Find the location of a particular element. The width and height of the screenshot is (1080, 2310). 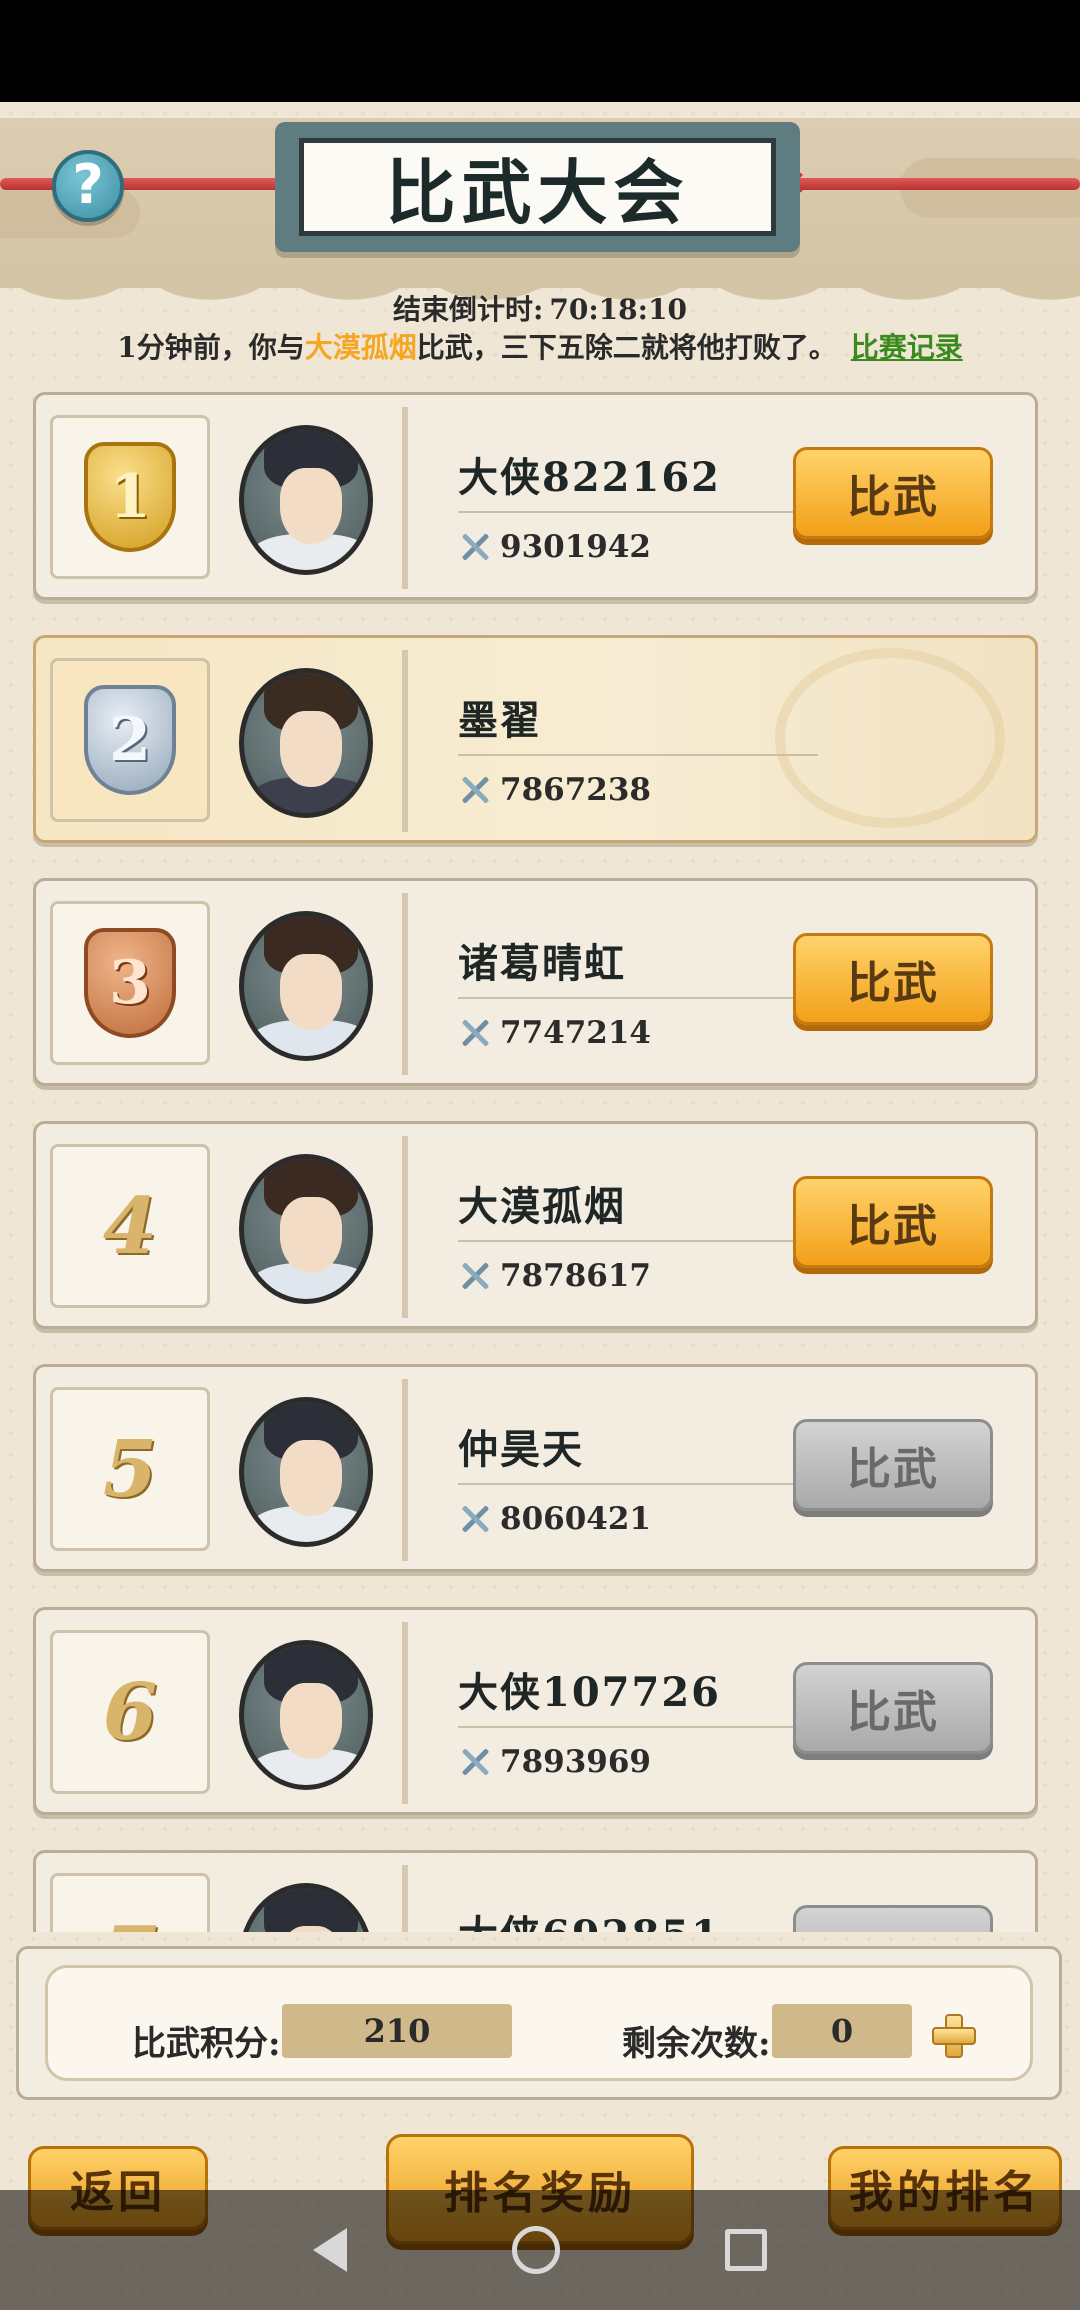

player-name: 大侠107726 is located at coordinates (589, 1692).